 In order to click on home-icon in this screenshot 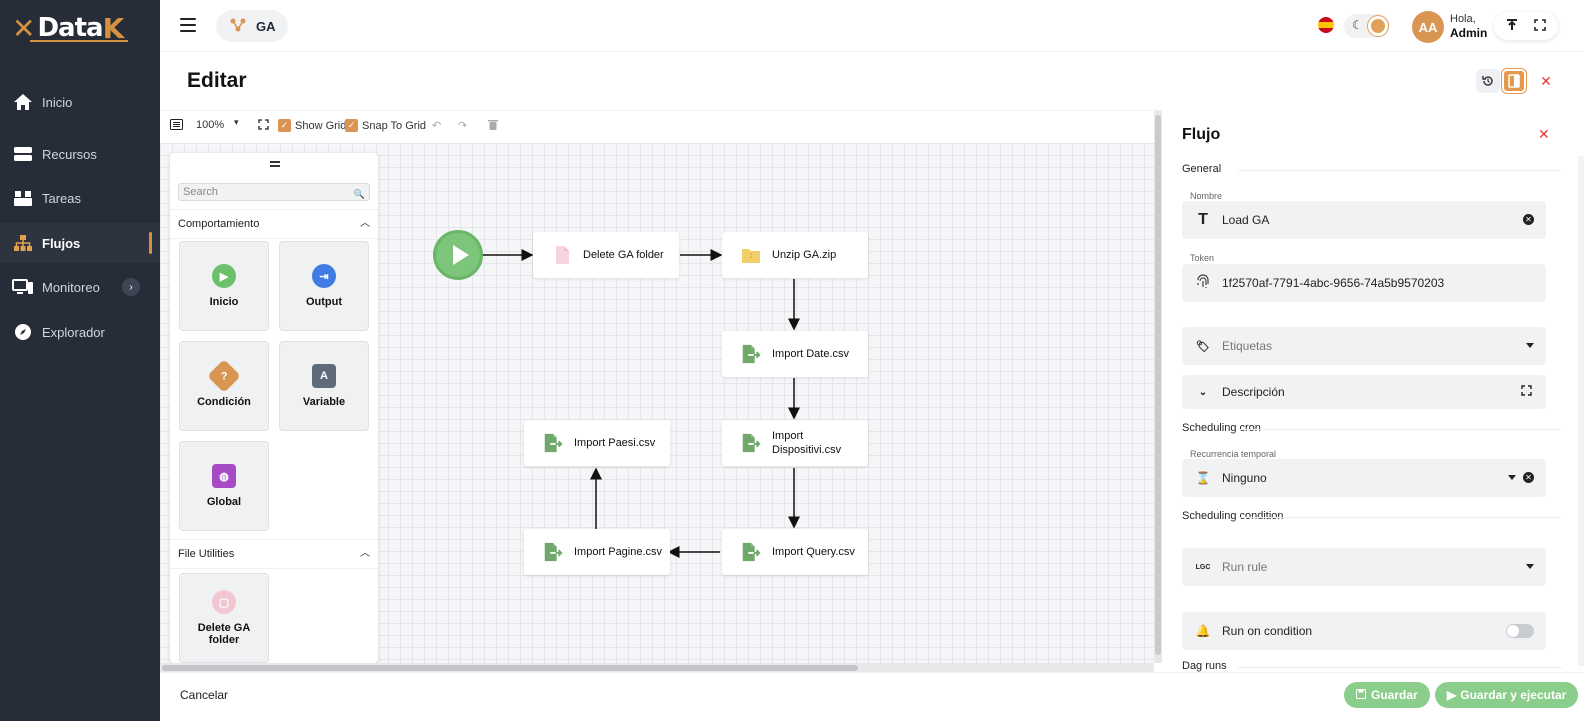, I will do `click(23, 102)`.